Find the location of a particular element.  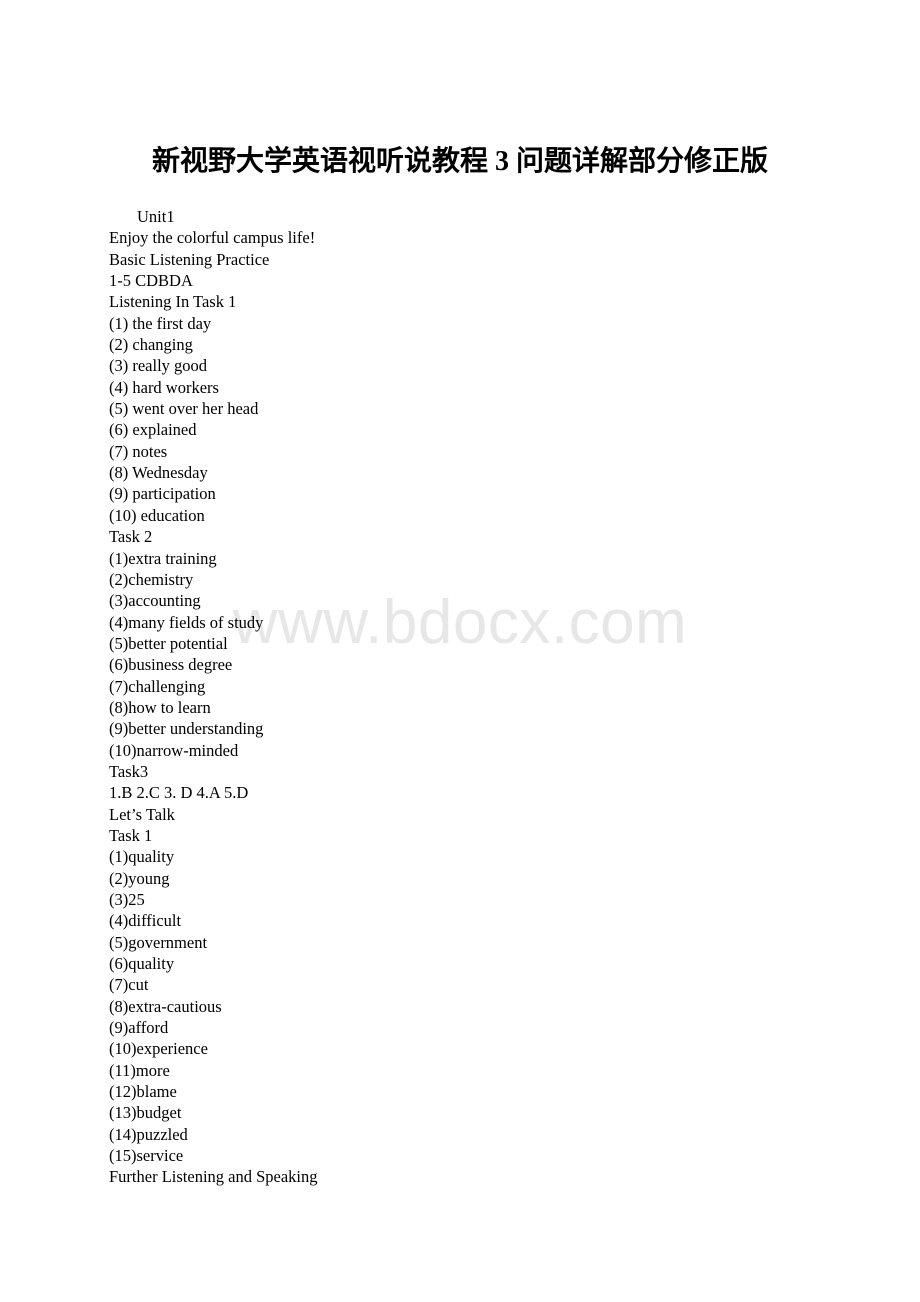

document-line: Task3 is located at coordinates (129, 771).